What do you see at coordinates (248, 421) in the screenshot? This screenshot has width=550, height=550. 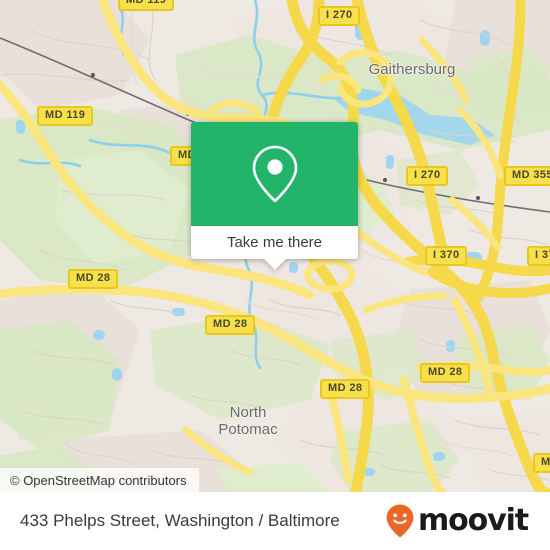 I see `place-label-north-potomac: North Potomac` at bounding box center [248, 421].